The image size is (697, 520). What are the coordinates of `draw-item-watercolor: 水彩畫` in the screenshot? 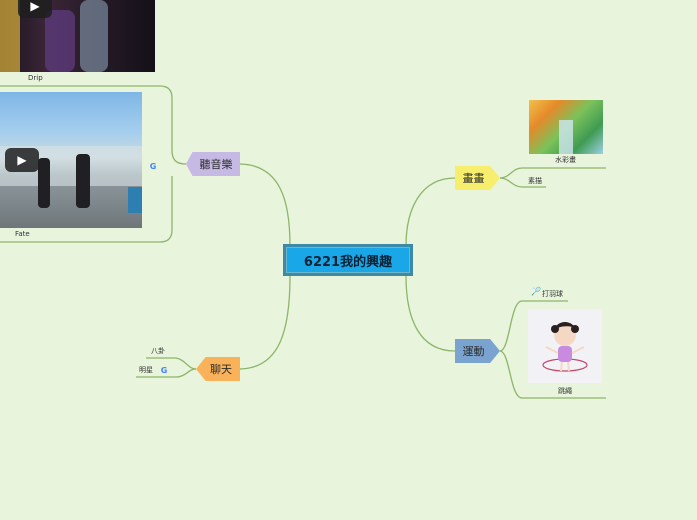 It's located at (565, 160).